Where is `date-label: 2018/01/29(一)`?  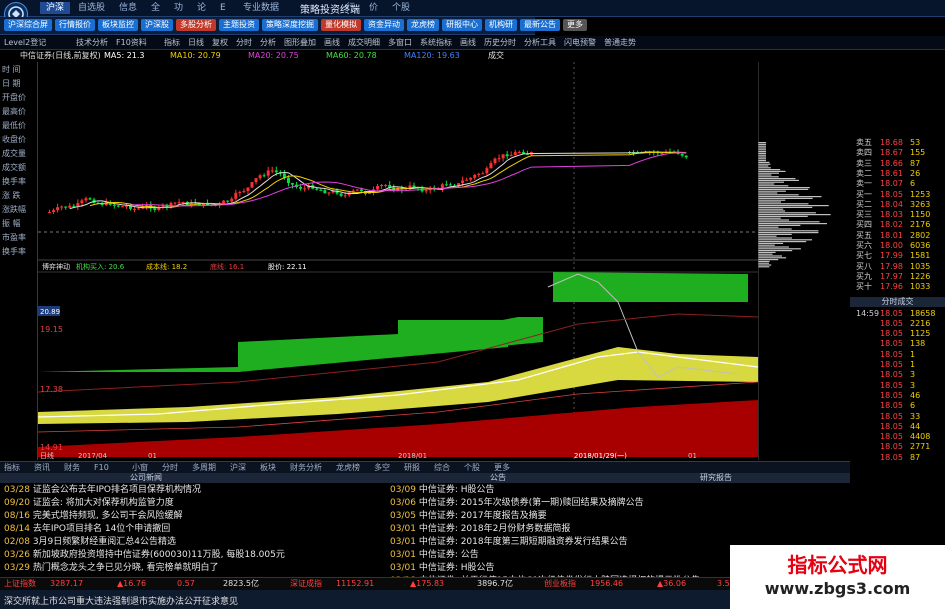 date-label: 2018/01/29(一) is located at coordinates (600, 456).